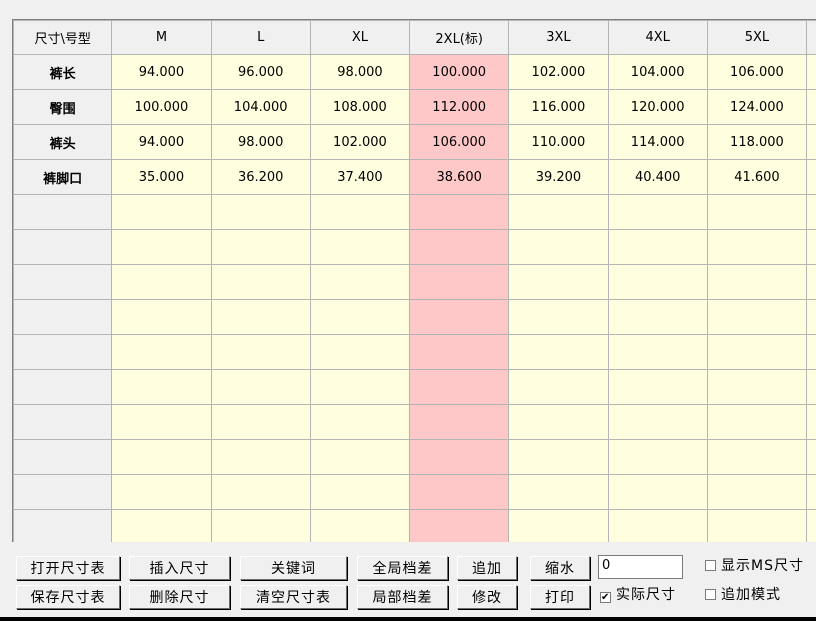  Describe the element at coordinates (657, 142) in the screenshot. I see `table-cell: 114.000` at that location.